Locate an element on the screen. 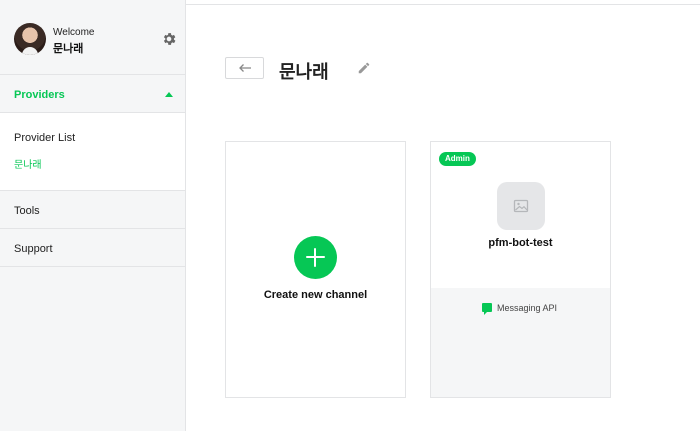 The height and width of the screenshot is (431, 700). admin-badge: Admin is located at coordinates (457, 159).